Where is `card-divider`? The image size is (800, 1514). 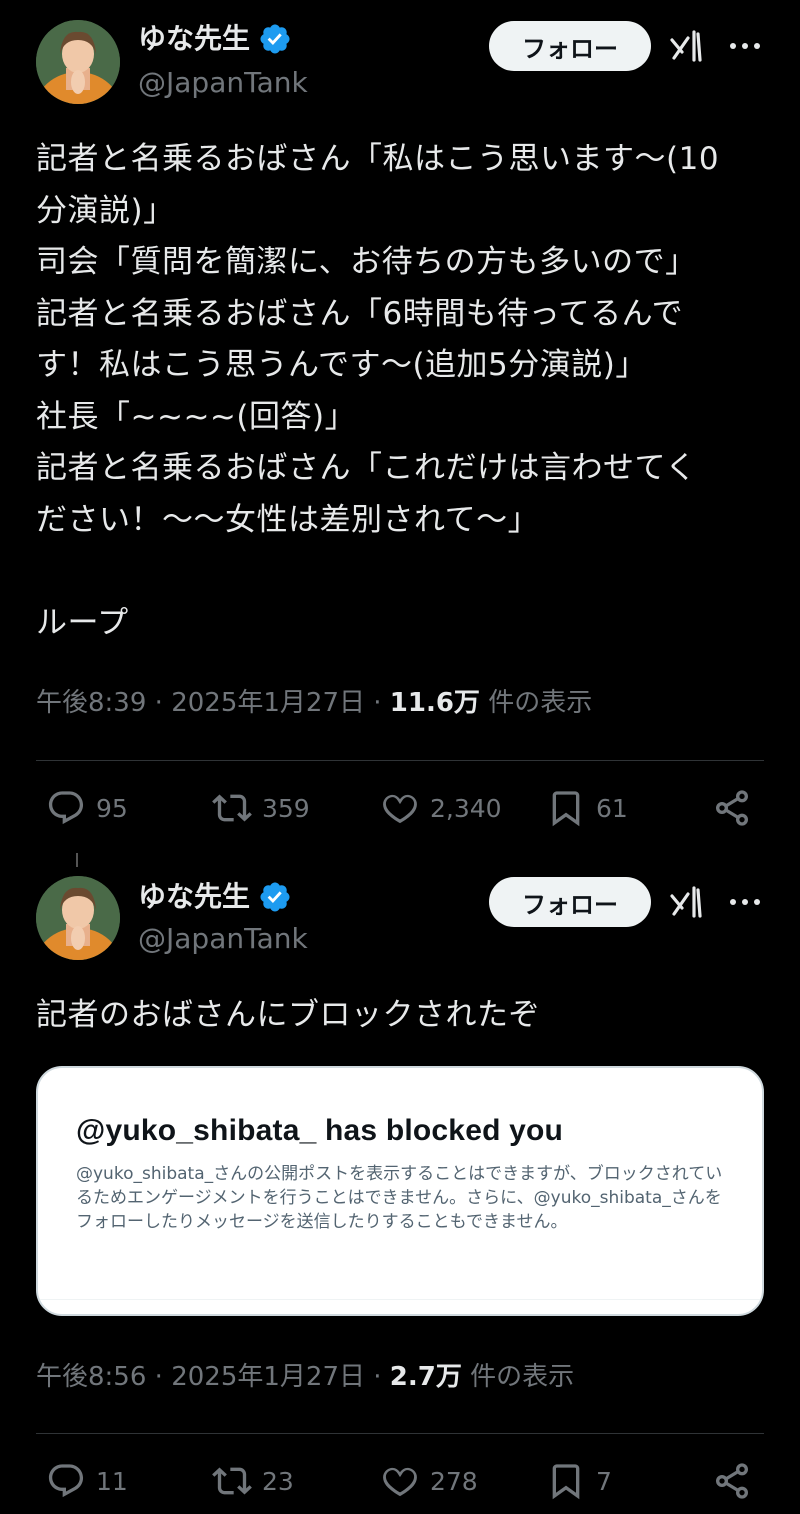 card-divider is located at coordinates (400, 1299).